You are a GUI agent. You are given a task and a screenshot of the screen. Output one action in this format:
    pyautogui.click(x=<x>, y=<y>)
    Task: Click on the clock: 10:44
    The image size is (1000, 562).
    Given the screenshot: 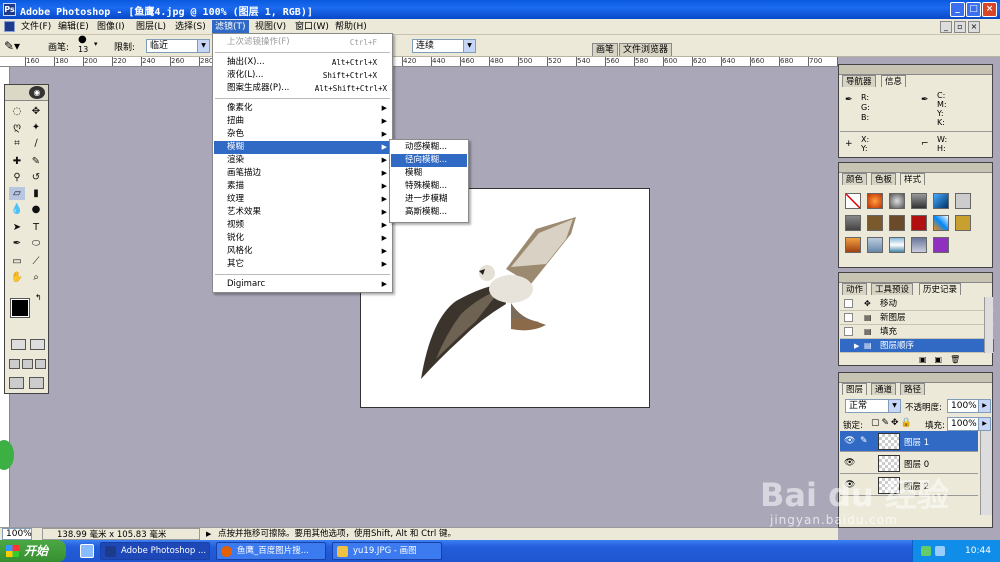 What is the action you would take?
    pyautogui.click(x=978, y=551)
    